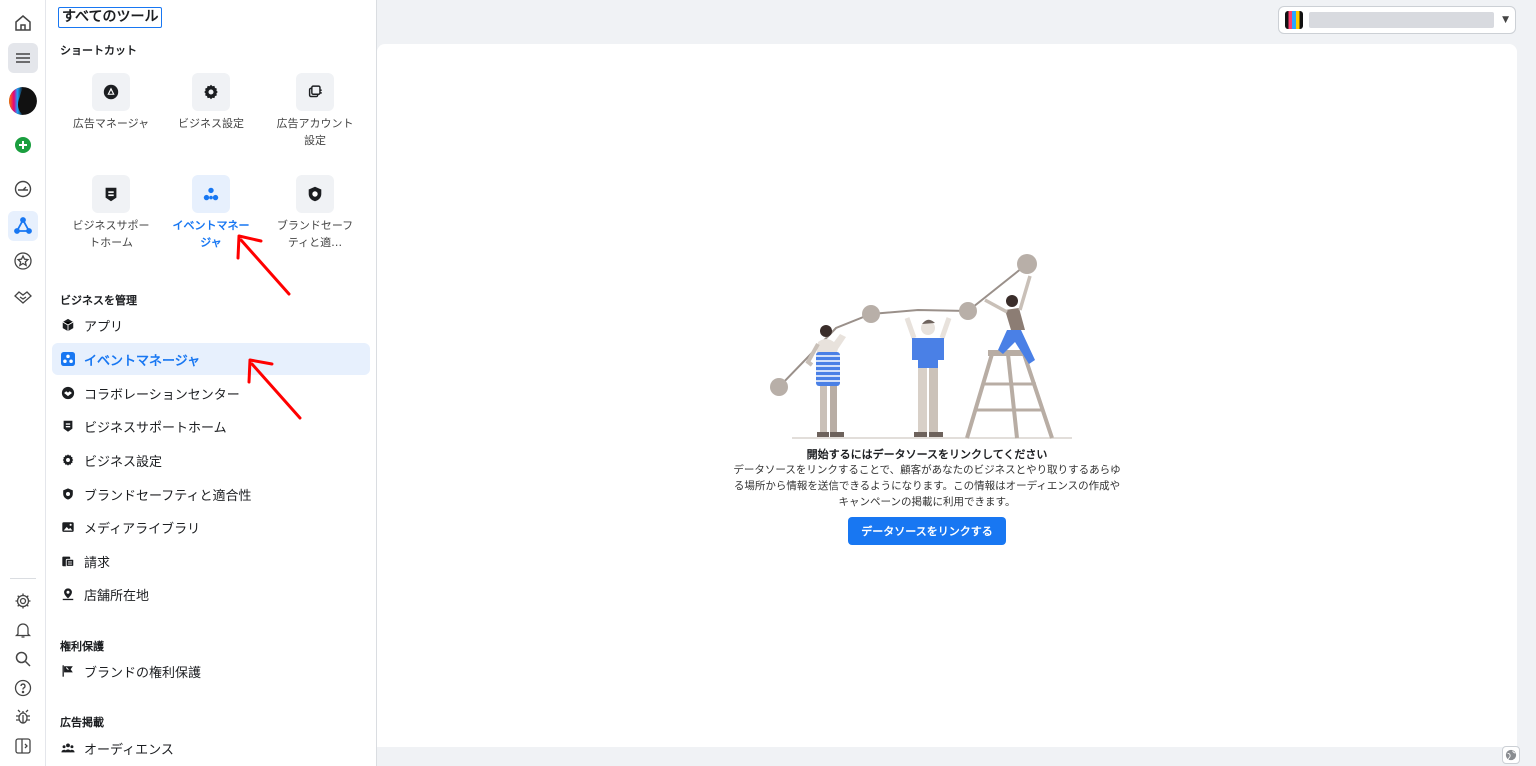  I want to click on left-icon-rail, so click(23, 383).